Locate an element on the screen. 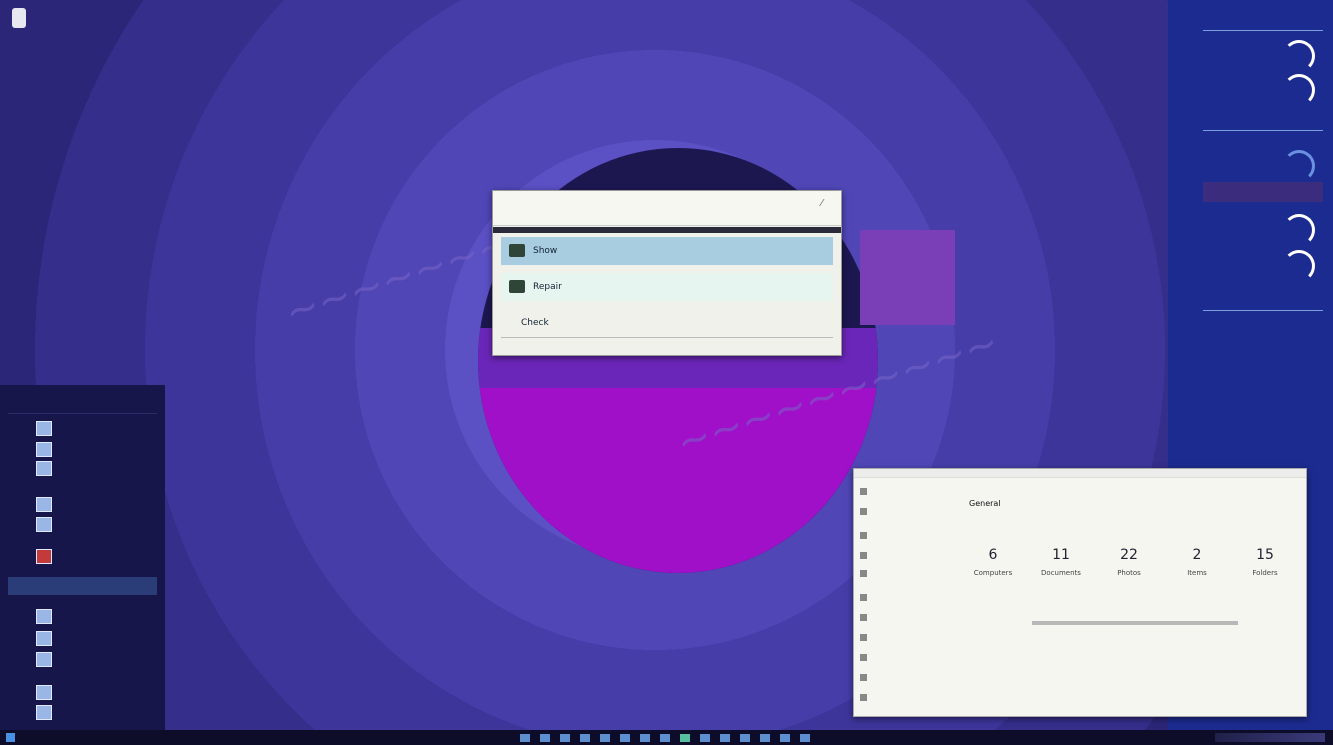  taskbar is located at coordinates (666, 737).